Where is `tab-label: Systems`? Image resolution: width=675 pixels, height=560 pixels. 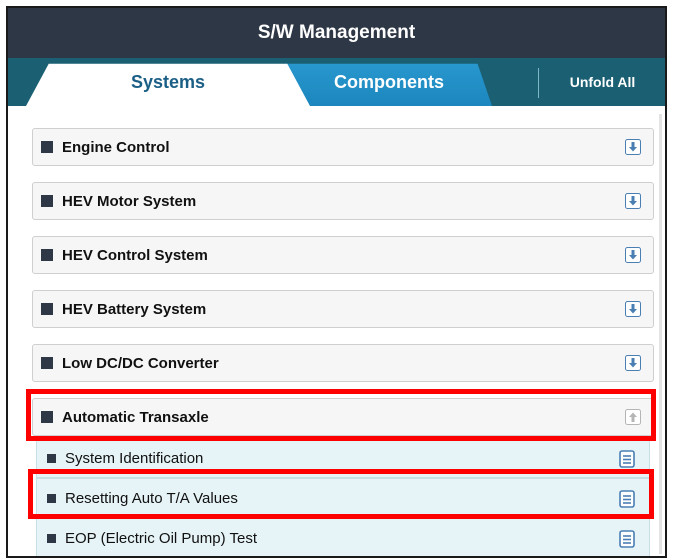 tab-label: Systems is located at coordinates (168, 81).